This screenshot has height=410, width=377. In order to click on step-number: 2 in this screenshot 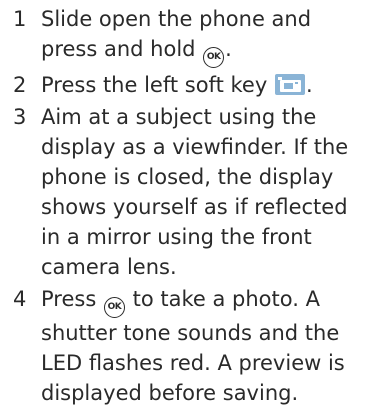, I will do `click(20, 85)`.